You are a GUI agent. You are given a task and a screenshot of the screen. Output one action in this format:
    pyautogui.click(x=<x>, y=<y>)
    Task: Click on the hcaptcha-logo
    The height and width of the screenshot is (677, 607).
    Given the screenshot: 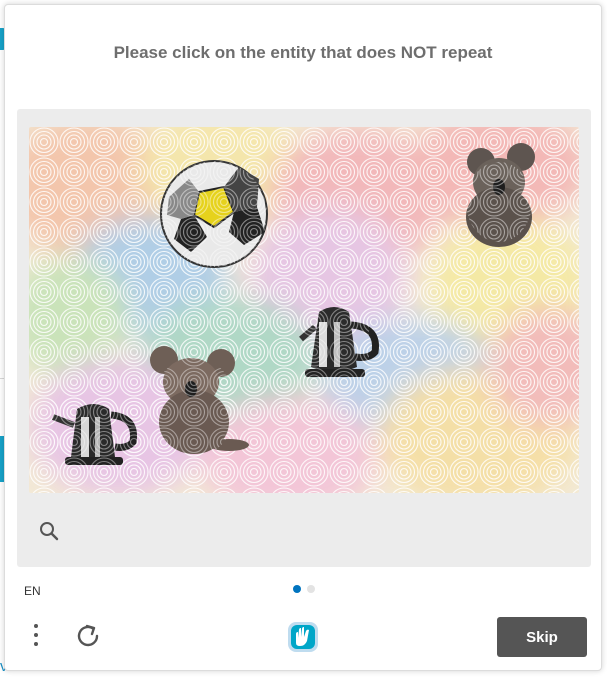 What is the action you would take?
    pyautogui.click(x=303, y=637)
    